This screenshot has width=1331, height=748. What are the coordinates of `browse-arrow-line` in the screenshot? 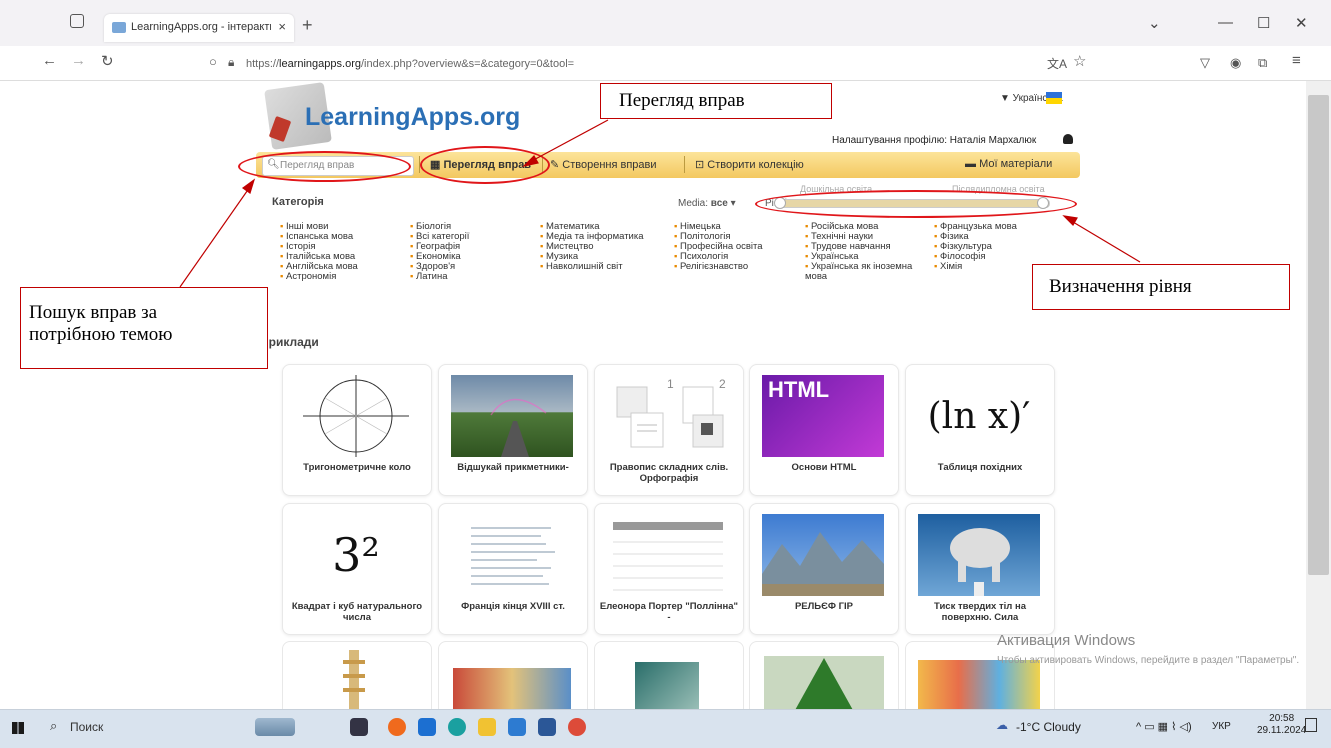 It's located at (568, 141).